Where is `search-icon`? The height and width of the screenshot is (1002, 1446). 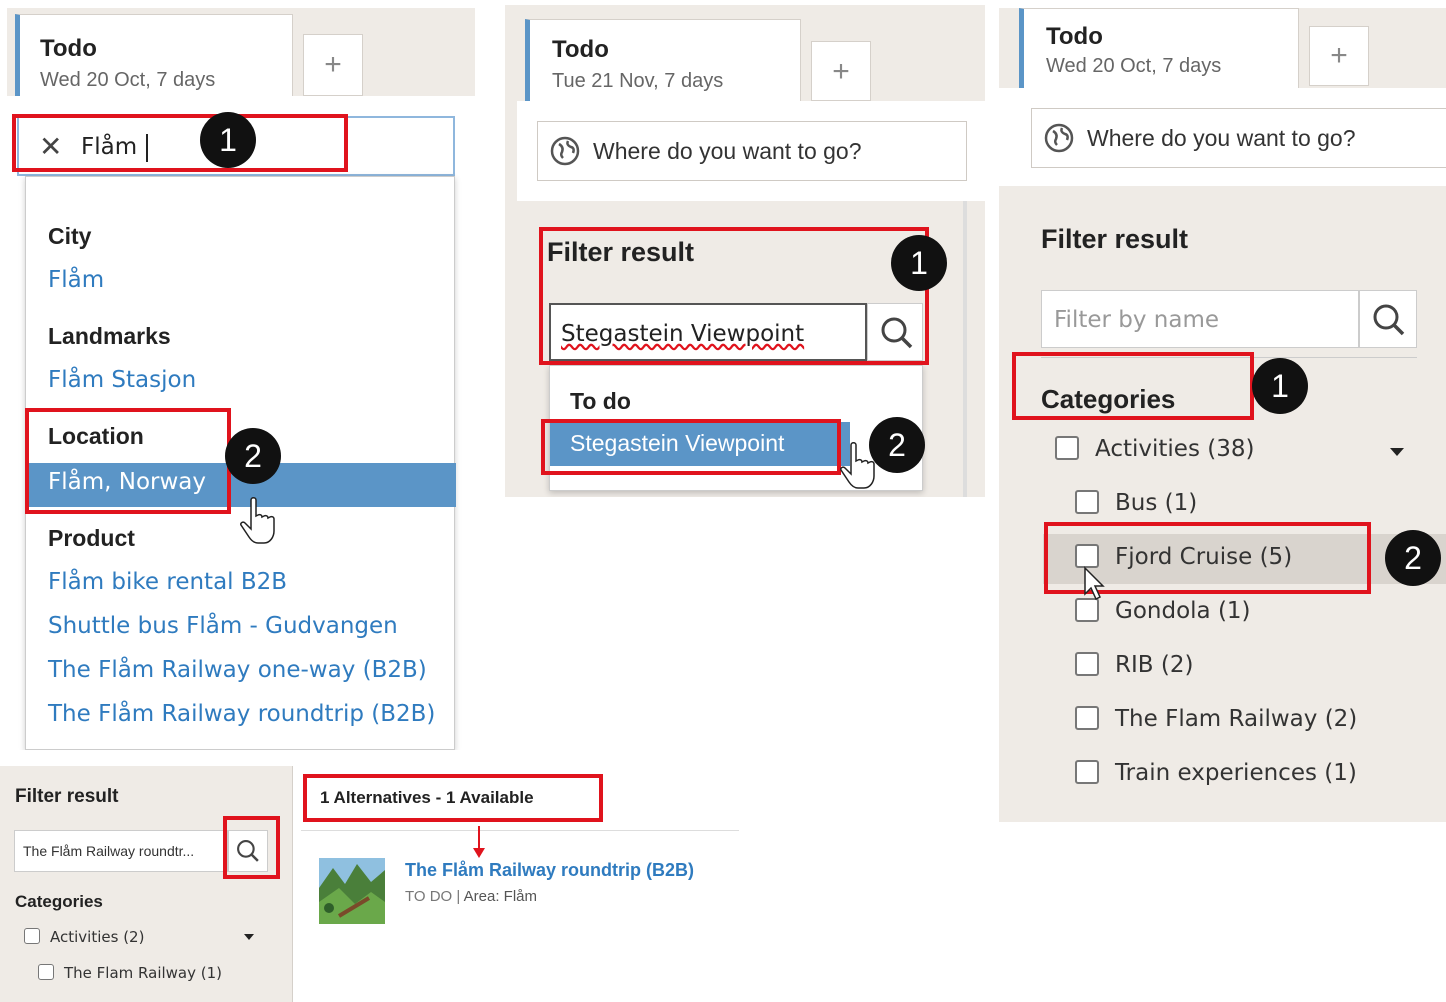
search-icon is located at coordinates (1389, 320).